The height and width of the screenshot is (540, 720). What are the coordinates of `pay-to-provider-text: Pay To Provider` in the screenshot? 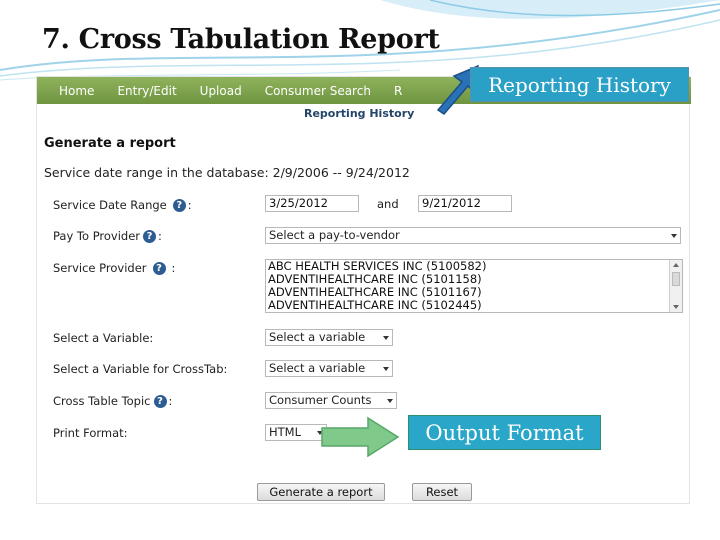 It's located at (97, 236).